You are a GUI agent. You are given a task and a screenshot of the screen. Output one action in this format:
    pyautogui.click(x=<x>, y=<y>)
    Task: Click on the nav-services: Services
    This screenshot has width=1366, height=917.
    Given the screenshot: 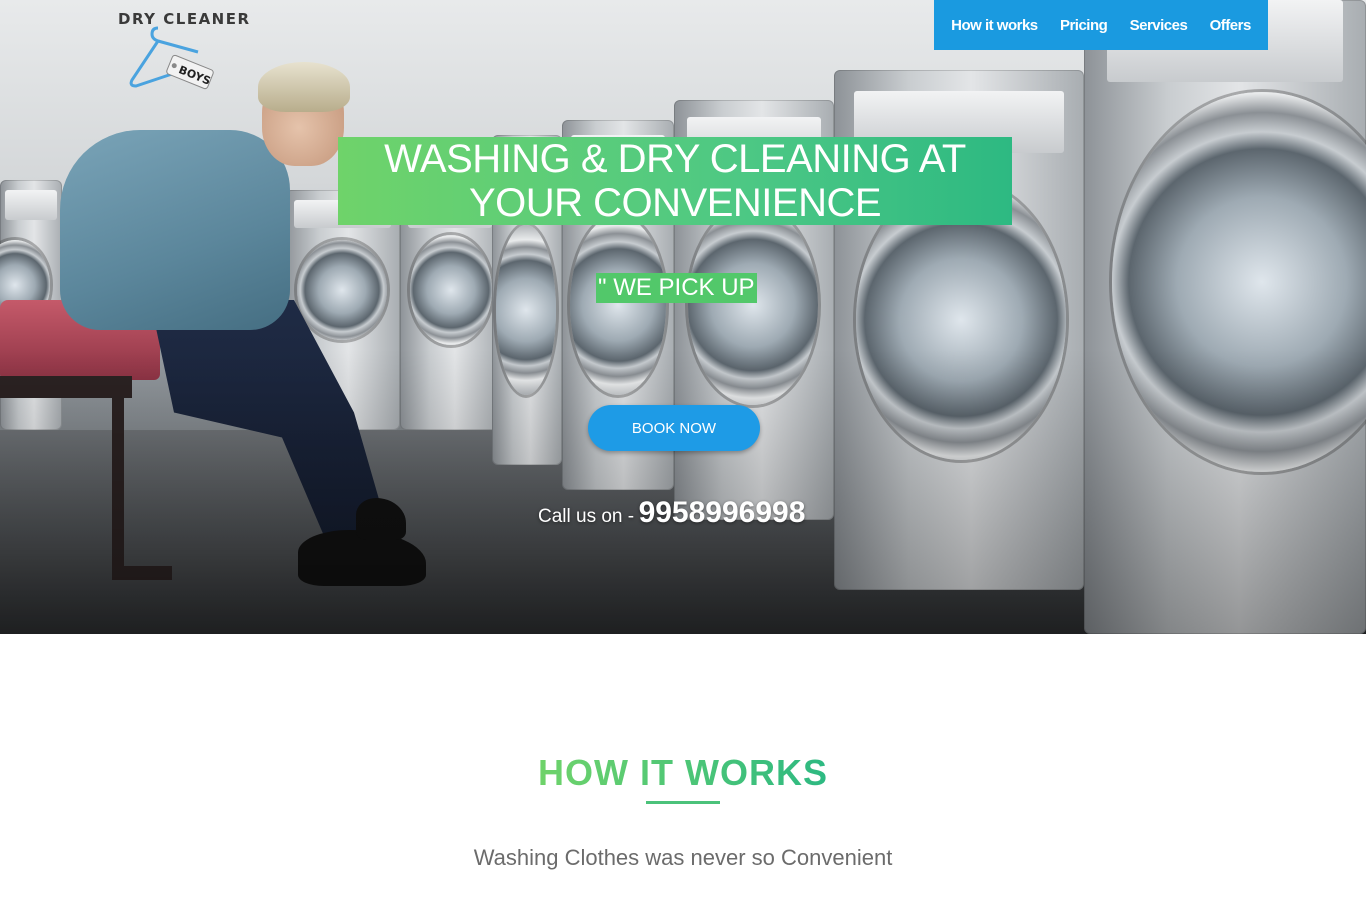 What is the action you would take?
    pyautogui.click(x=1159, y=25)
    